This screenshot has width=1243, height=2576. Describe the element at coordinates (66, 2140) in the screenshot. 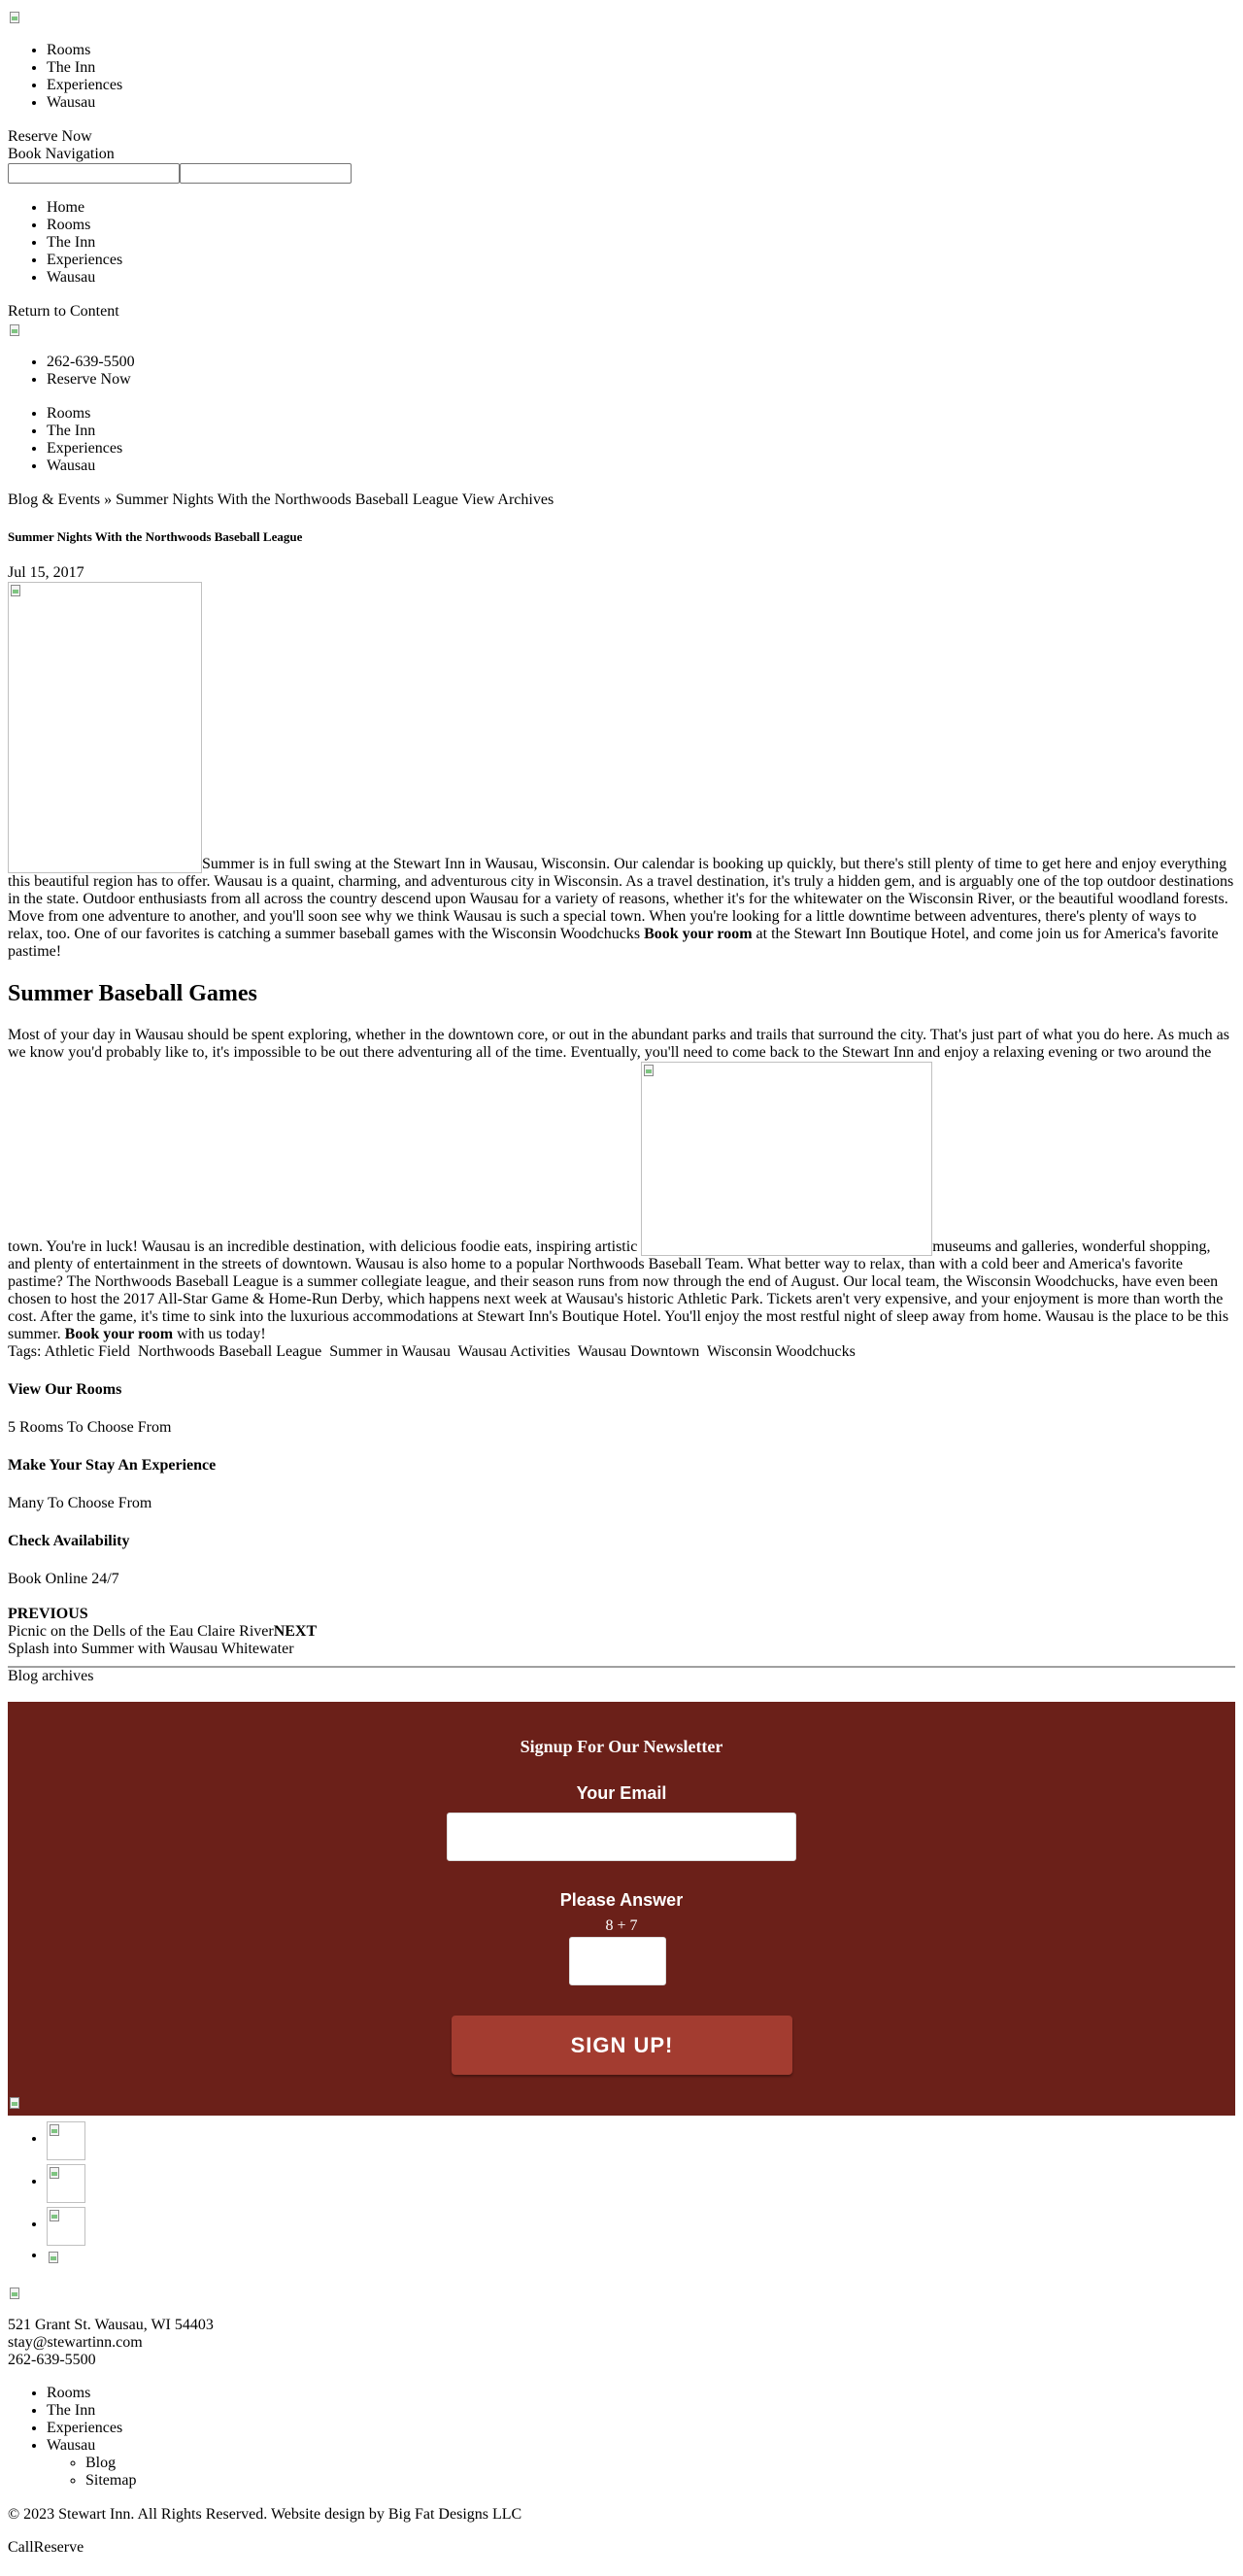

I see `facebook-icon` at that location.